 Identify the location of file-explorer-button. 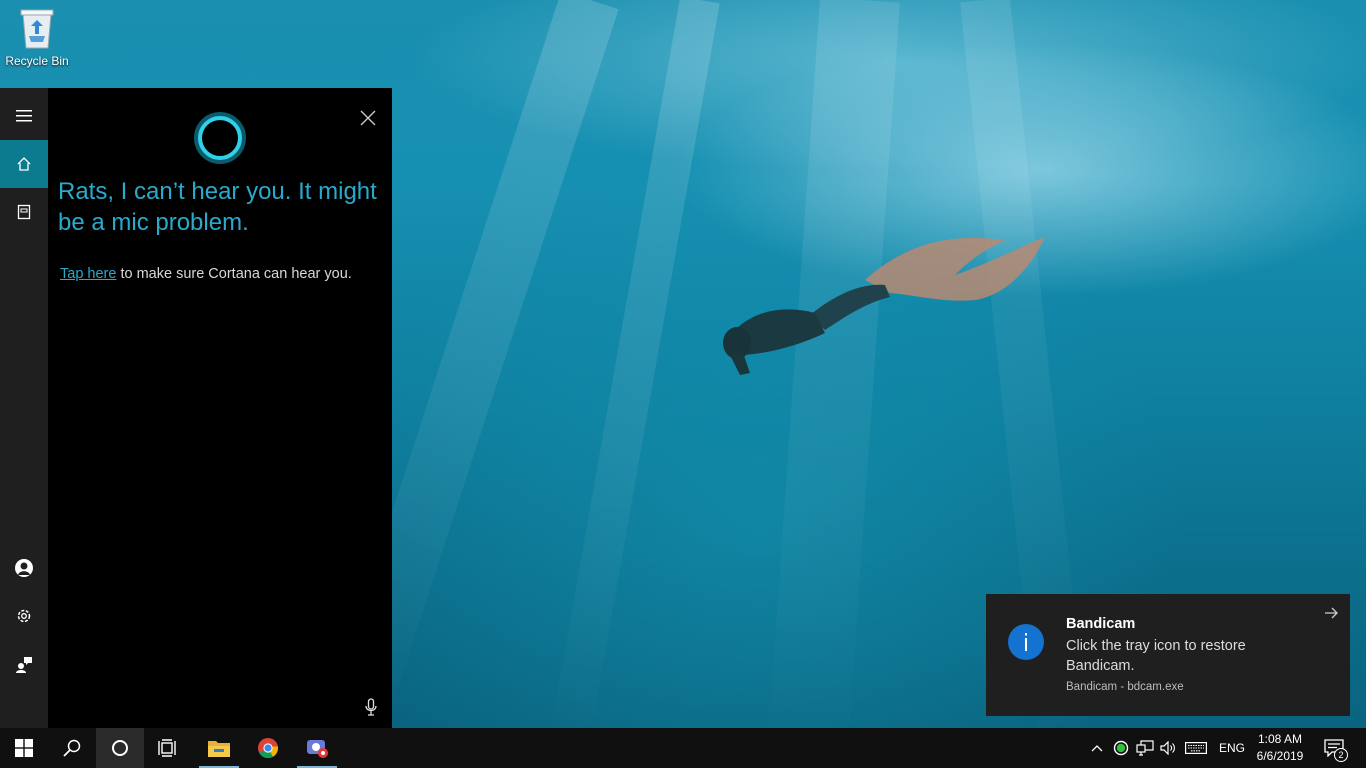
(219, 748).